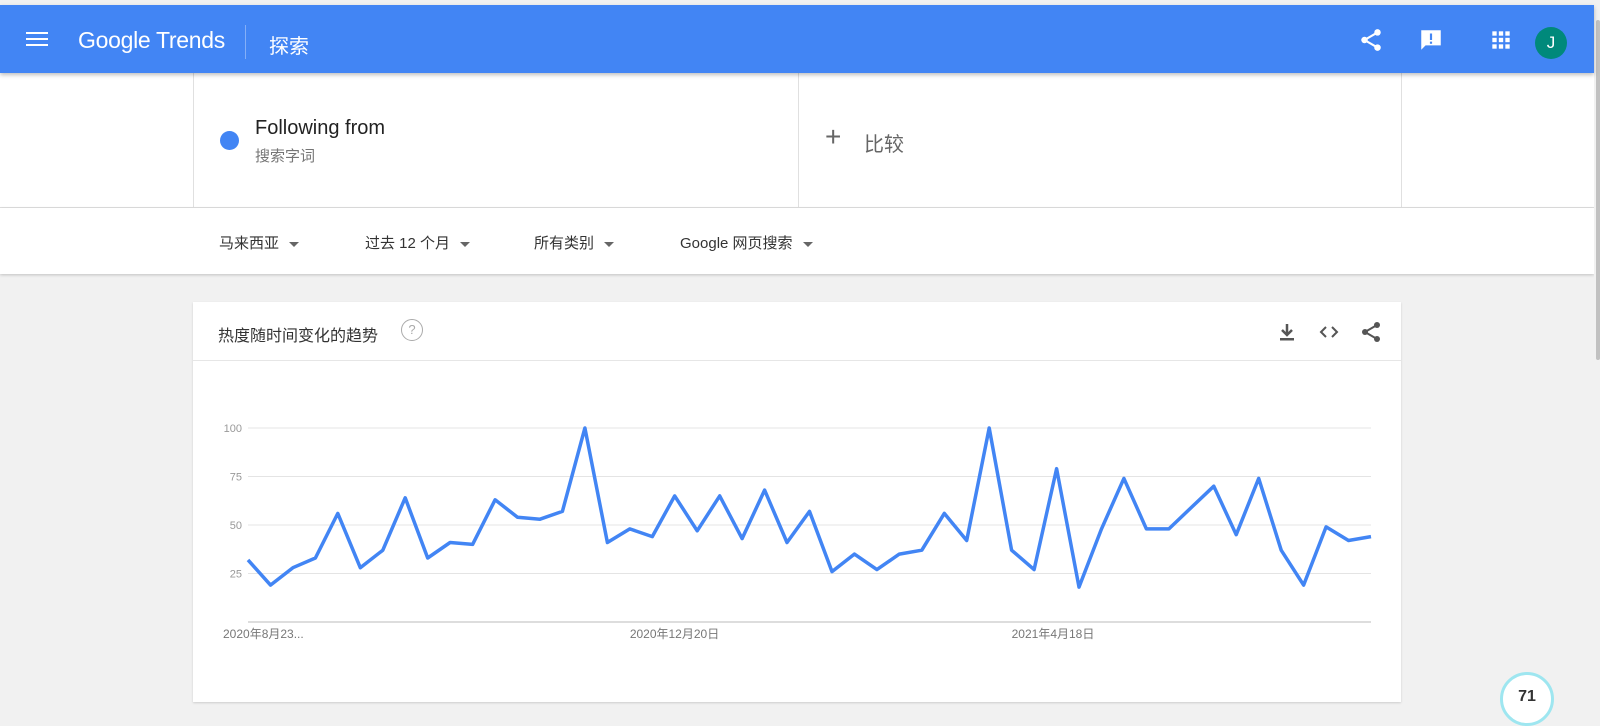 The width and height of the screenshot is (1600, 726). What do you see at coordinates (233, 429) in the screenshot?
I see `y-tick-label: 100` at bounding box center [233, 429].